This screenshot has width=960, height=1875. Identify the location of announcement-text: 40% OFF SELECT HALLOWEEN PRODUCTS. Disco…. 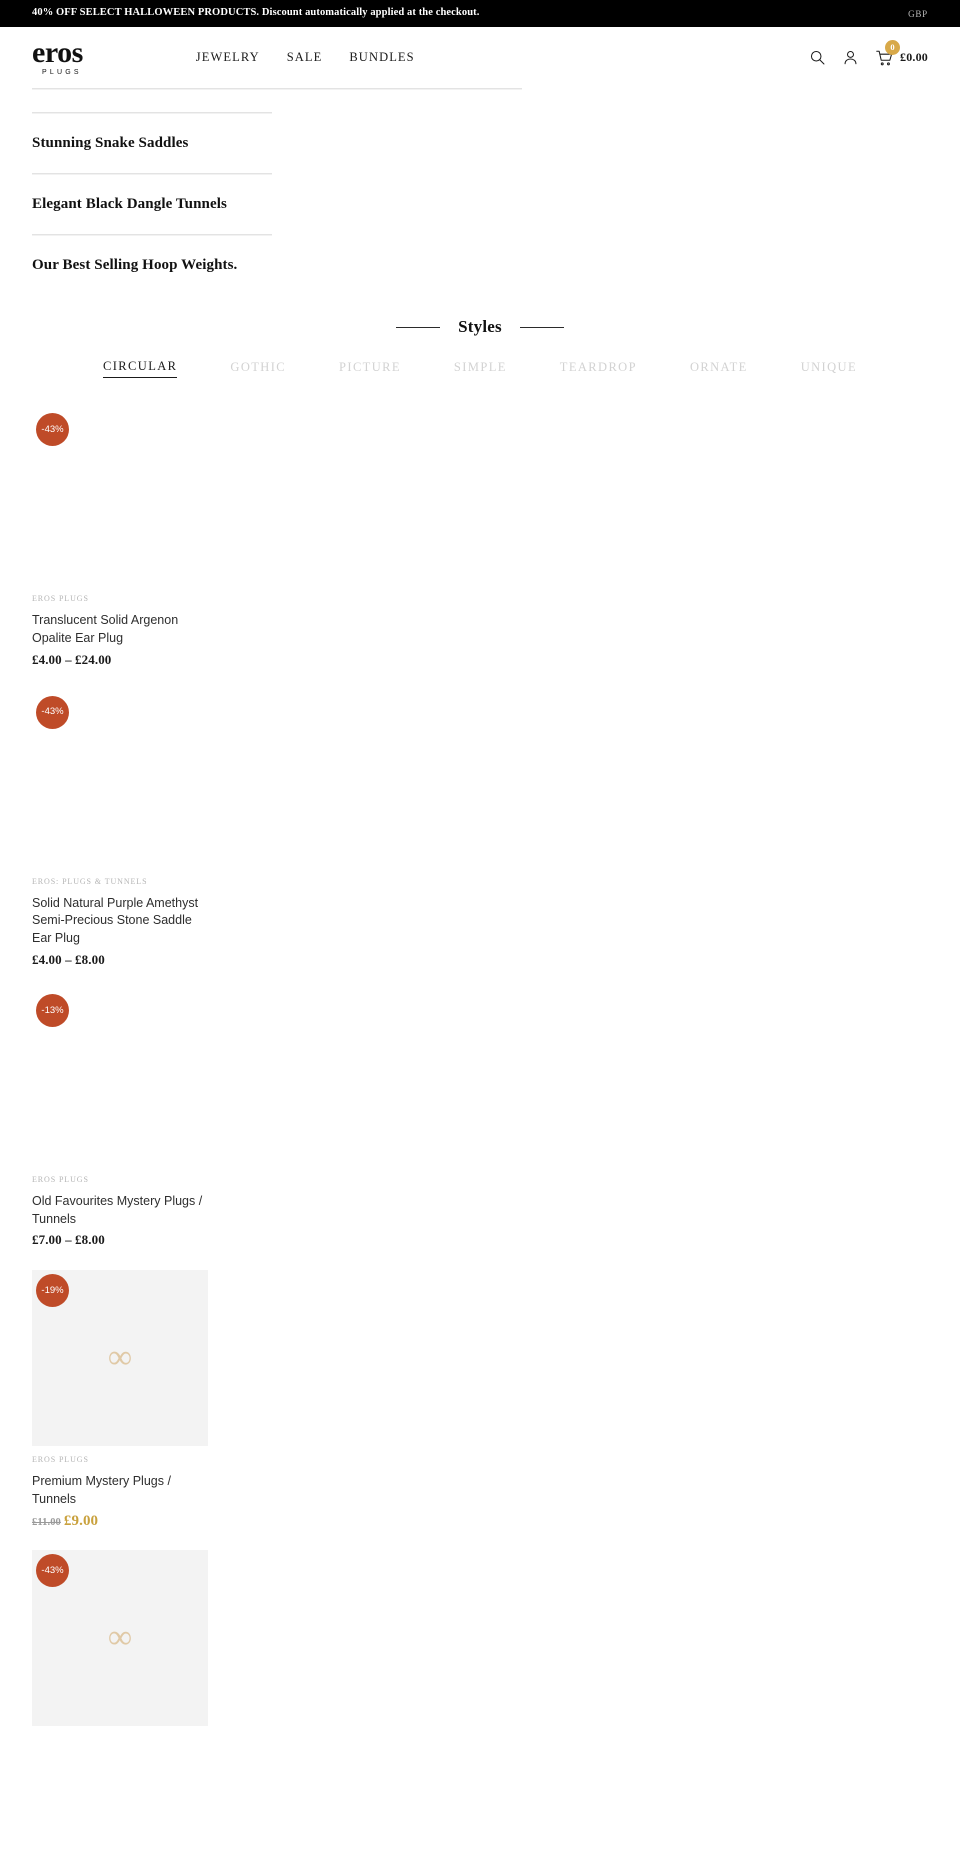
(256, 13).